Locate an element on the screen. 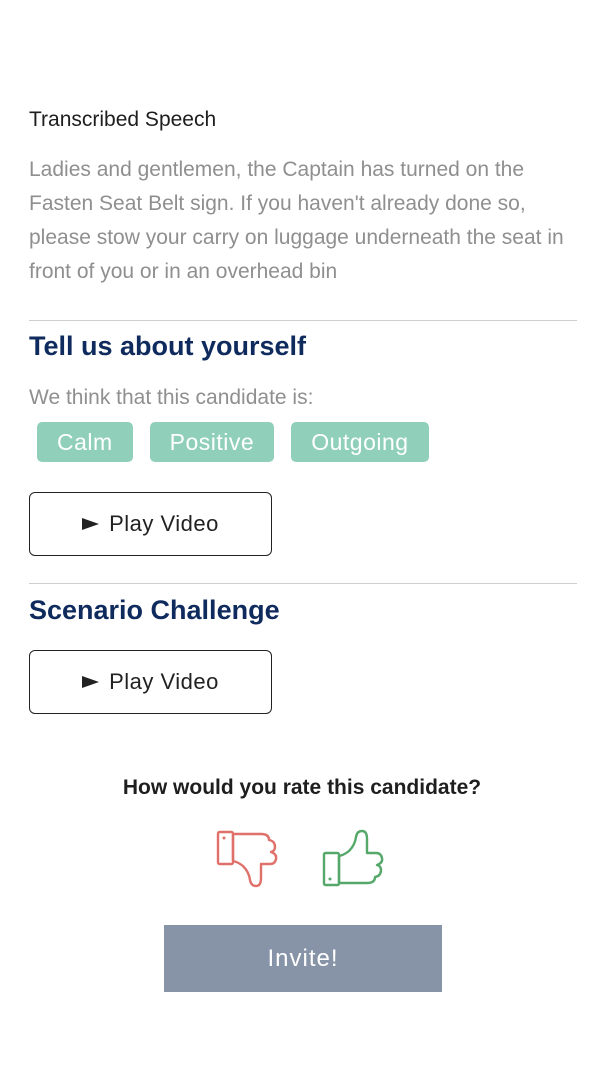 The image size is (604, 1084). trait-tag: Outgoing is located at coordinates (360, 442).